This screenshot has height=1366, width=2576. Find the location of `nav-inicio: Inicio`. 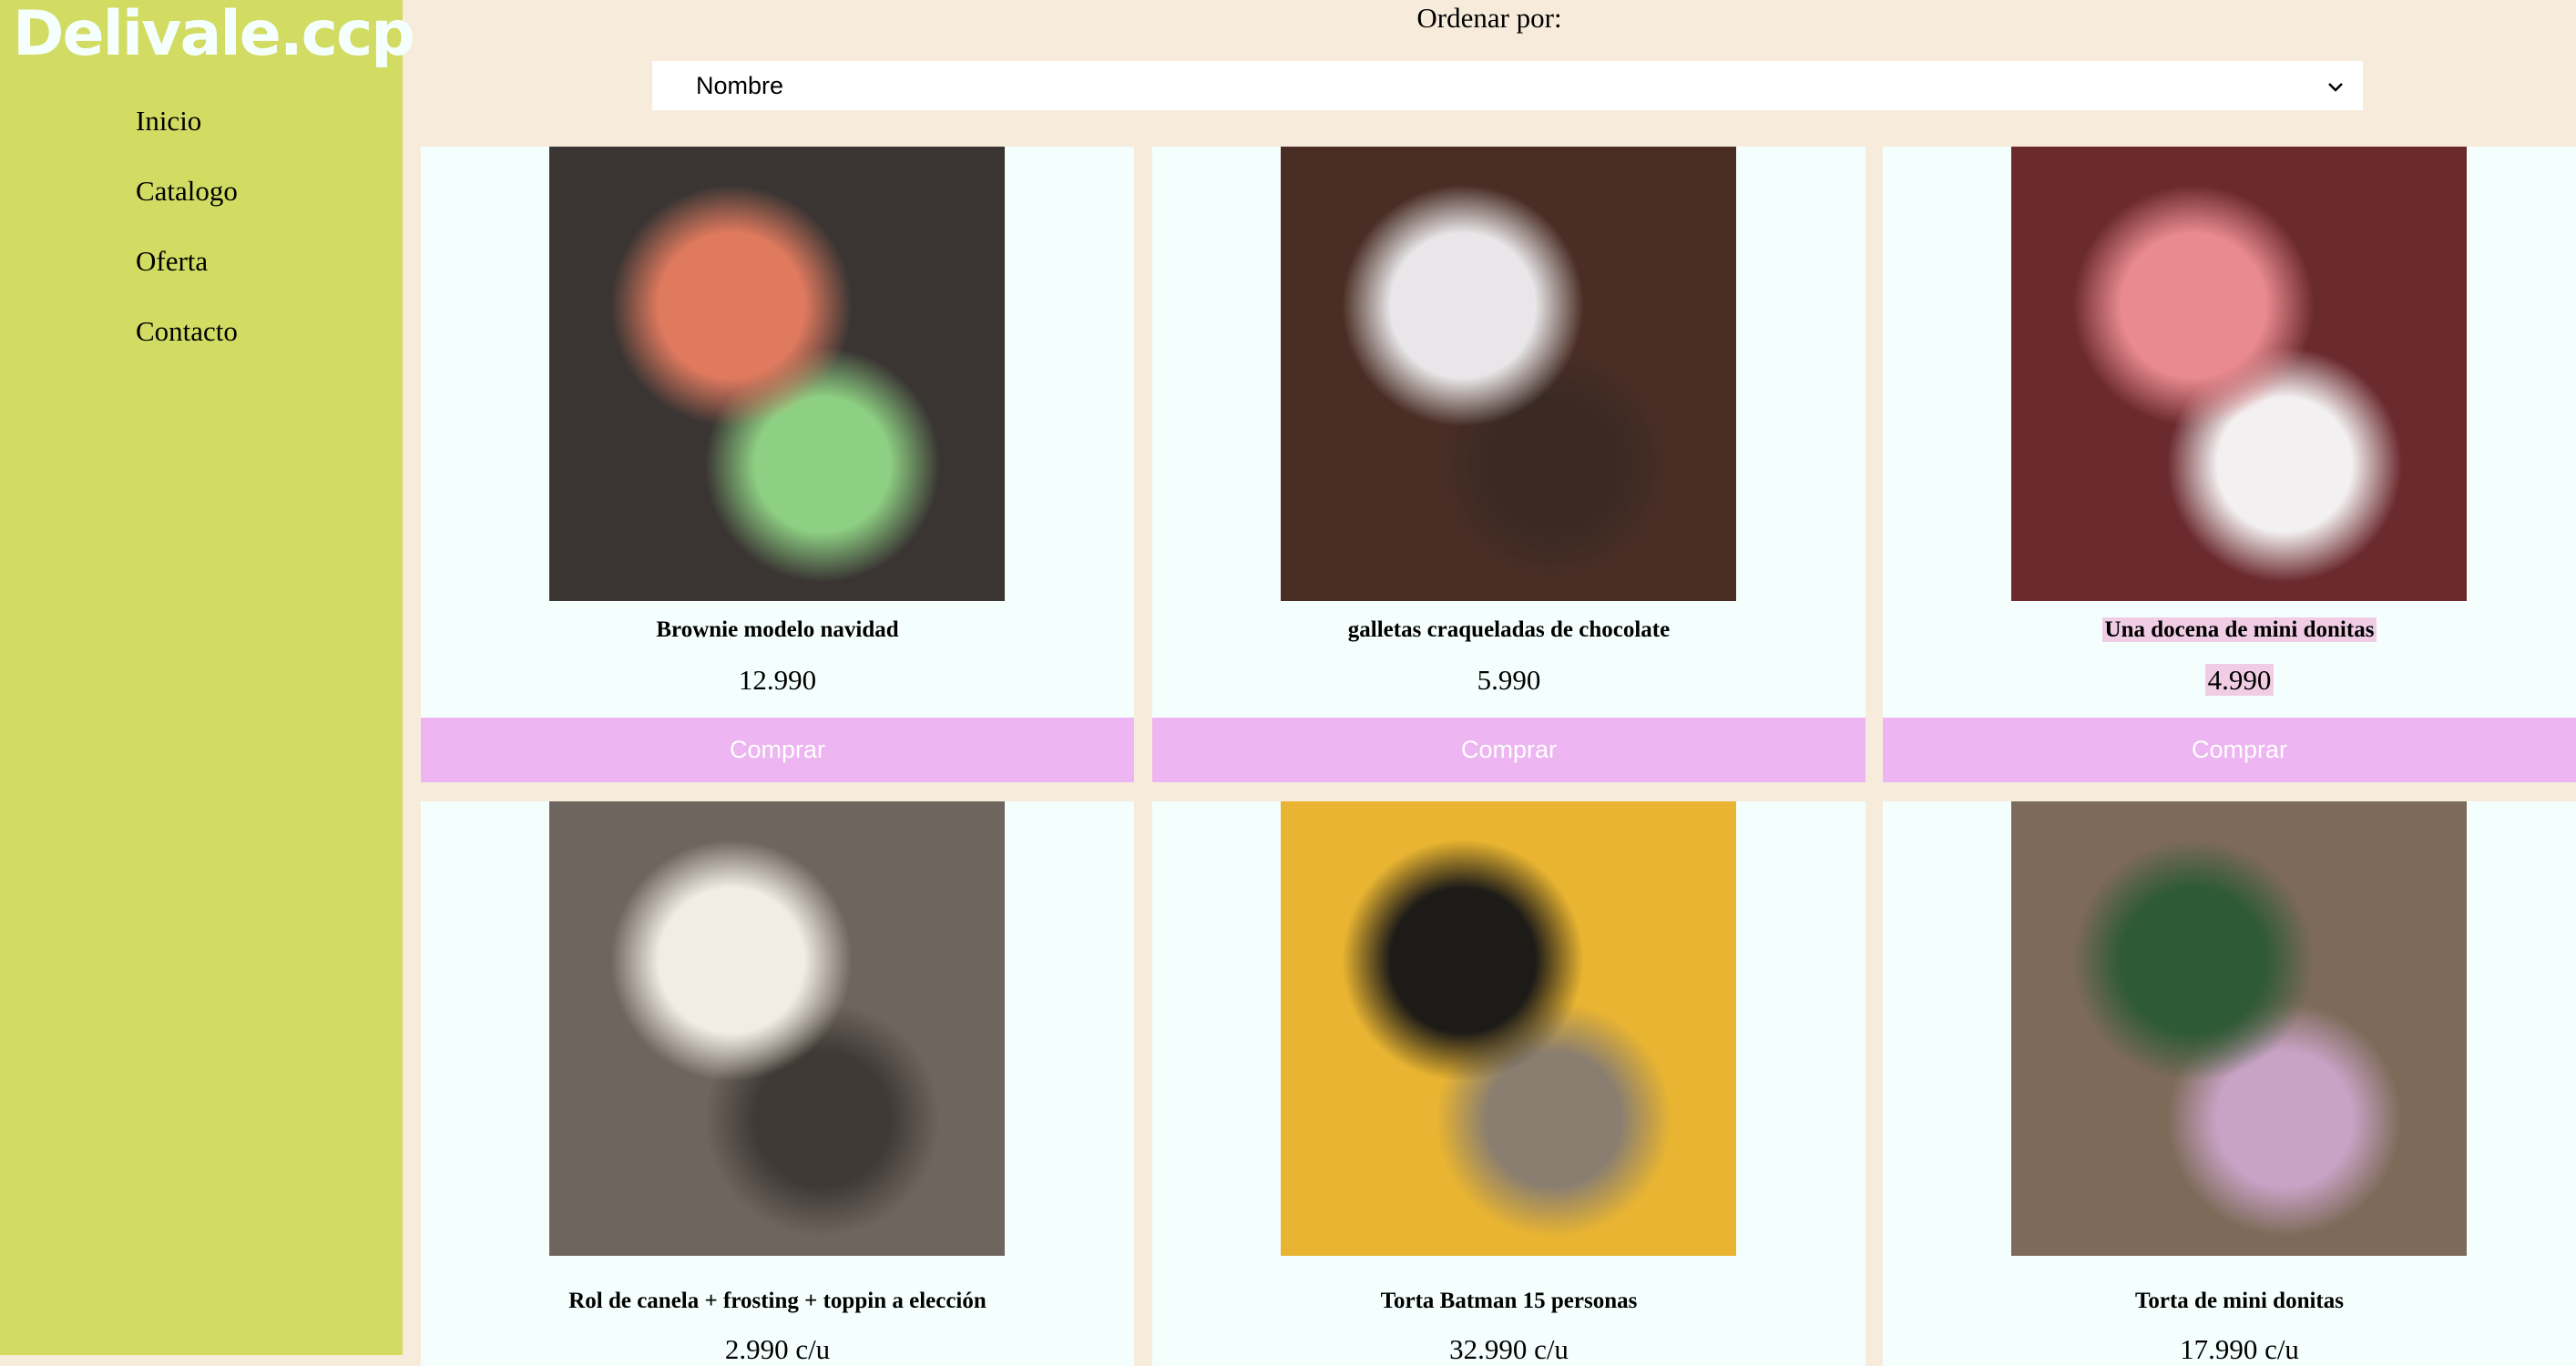

nav-inicio: Inicio is located at coordinates (168, 121).